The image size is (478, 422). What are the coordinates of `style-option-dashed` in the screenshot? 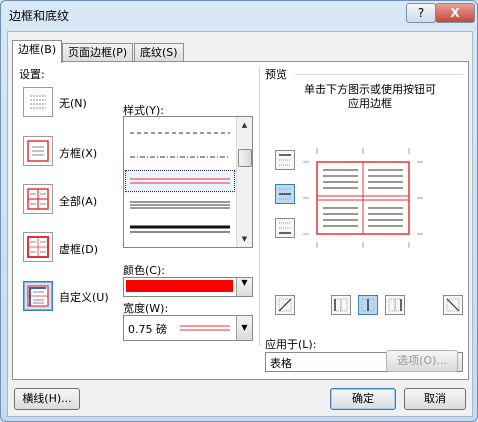 It's located at (180, 133).